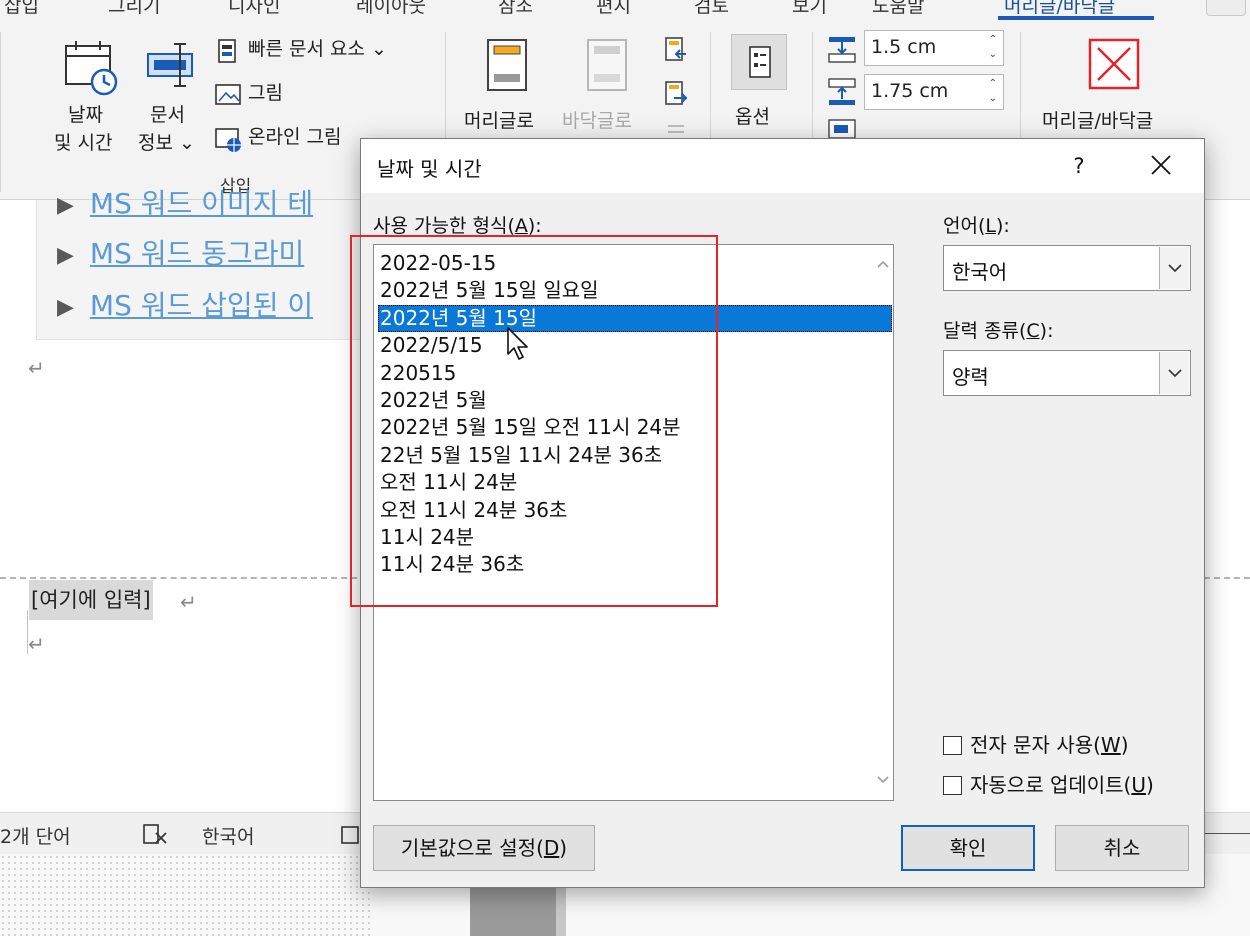 This screenshot has width=1250, height=936. I want to click on zoom-track, so click(1227, 833).